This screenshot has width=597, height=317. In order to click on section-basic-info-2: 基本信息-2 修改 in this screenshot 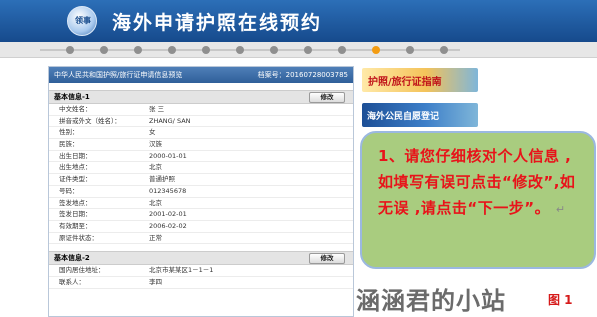, I will do `click(201, 258)`.